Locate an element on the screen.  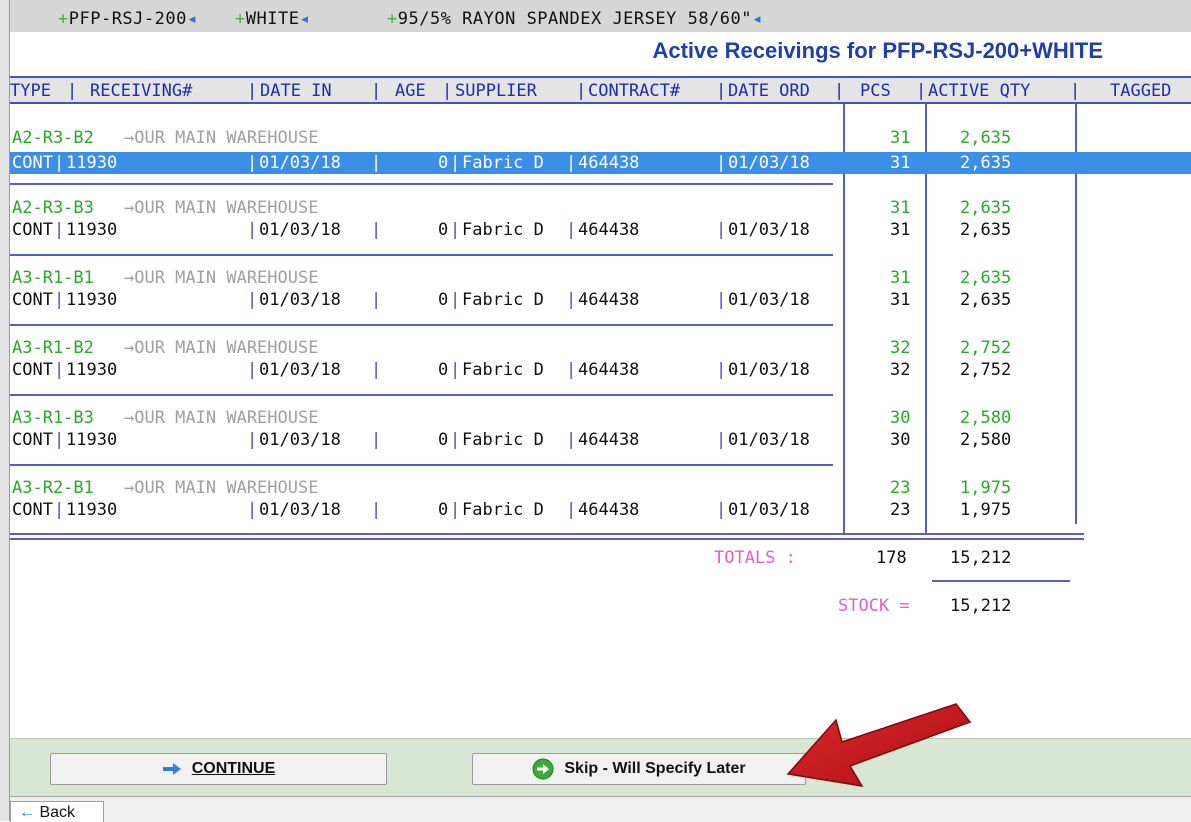
location-code: A3-R2-B1 is located at coordinates (53, 488).